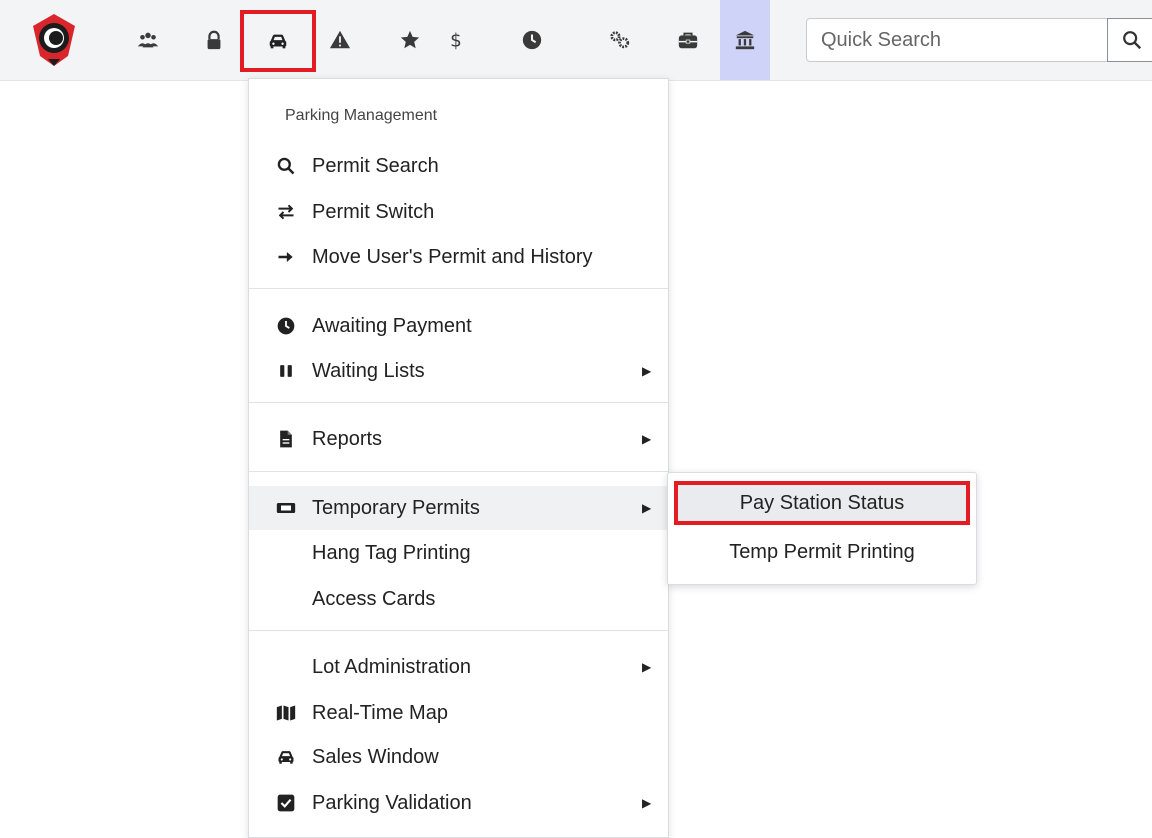  I want to click on toolbox-icon, so click(688, 40).